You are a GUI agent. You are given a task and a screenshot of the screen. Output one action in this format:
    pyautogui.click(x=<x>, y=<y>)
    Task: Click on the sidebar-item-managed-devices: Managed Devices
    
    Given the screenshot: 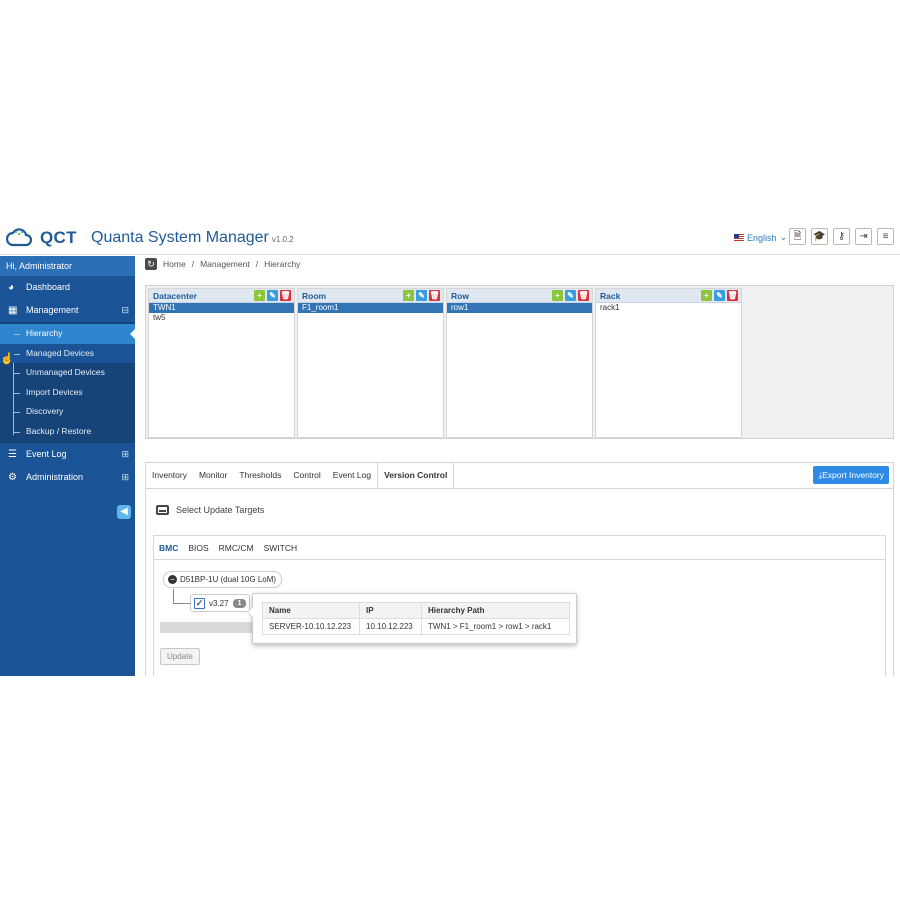 What is the action you would take?
    pyautogui.click(x=67, y=353)
    